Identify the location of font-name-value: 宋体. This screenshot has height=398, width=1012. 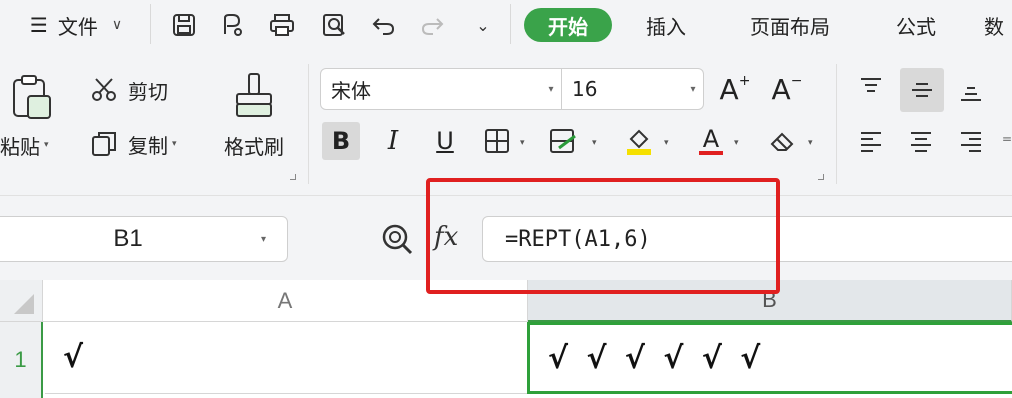
(351, 90).